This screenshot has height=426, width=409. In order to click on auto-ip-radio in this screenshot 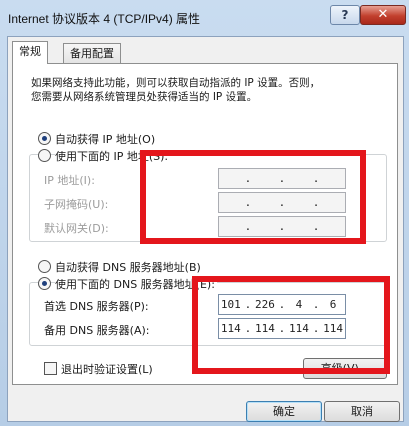, I will do `click(44, 138)`.